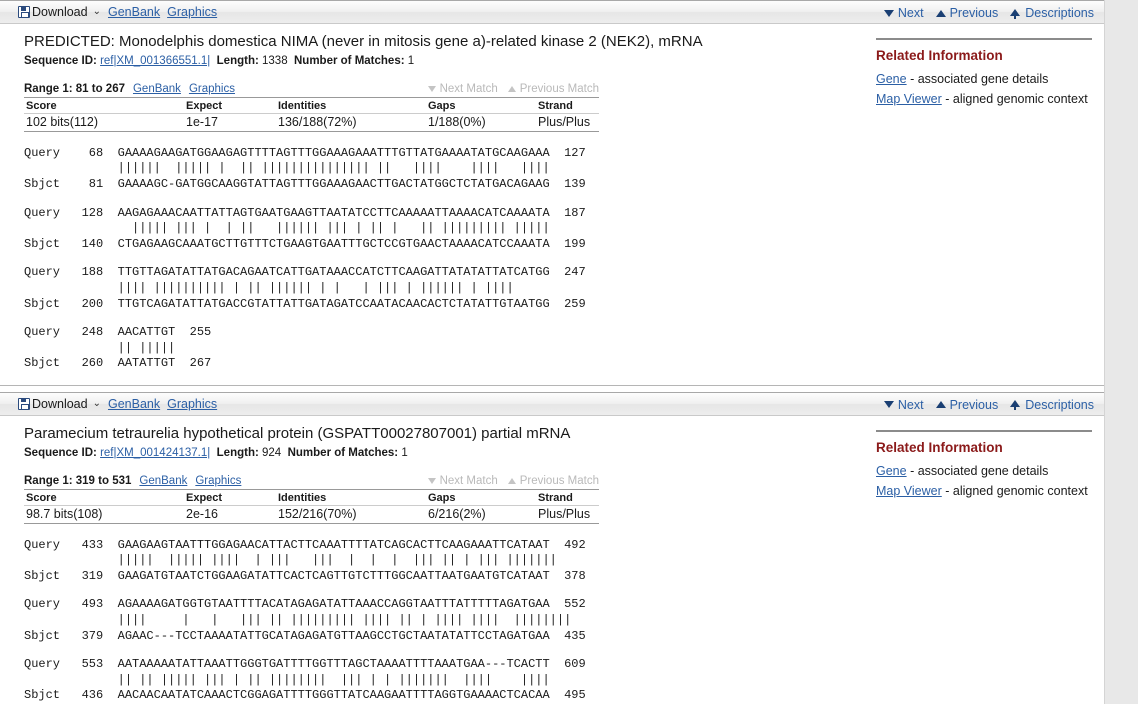 Image resolution: width=1138 pixels, height=704 pixels. Describe the element at coordinates (984, 491) in the screenshot. I see `map-viewer-row-2: Map Viewer - aligned genomic context` at that location.